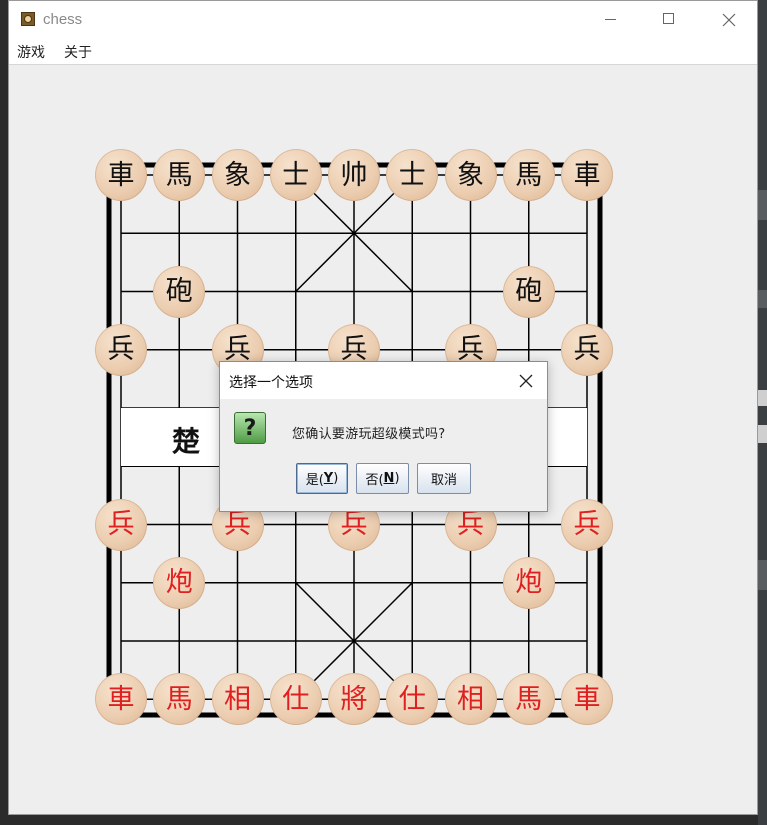  Describe the element at coordinates (314, 480) in the screenshot. I see `yes-button-label: 是(` at that location.